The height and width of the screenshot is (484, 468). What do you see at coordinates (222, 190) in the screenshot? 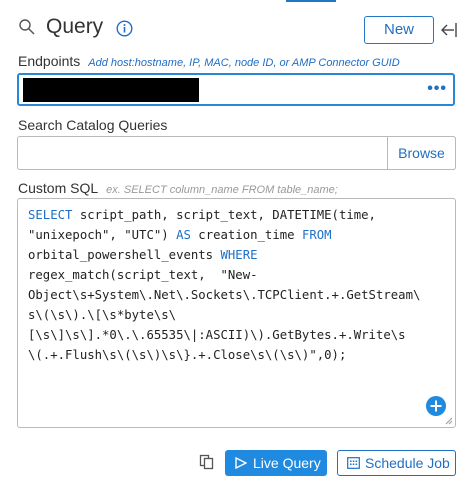
I see `custom-sql-placeholder: ex. SELECT column_name FROM table_name;` at bounding box center [222, 190].